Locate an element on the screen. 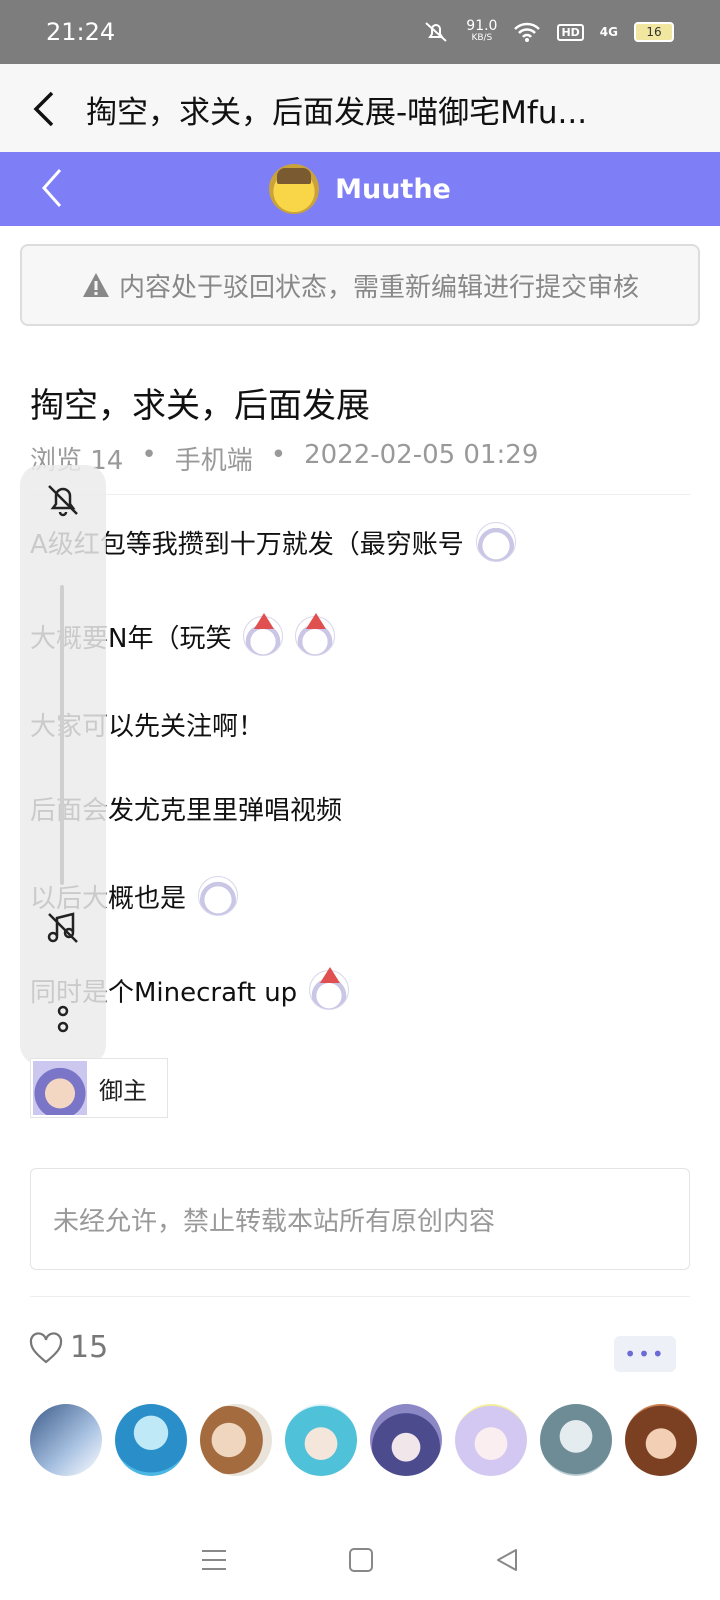 This screenshot has width=720, height=1600. post-client: 手机端 is located at coordinates (213, 461).